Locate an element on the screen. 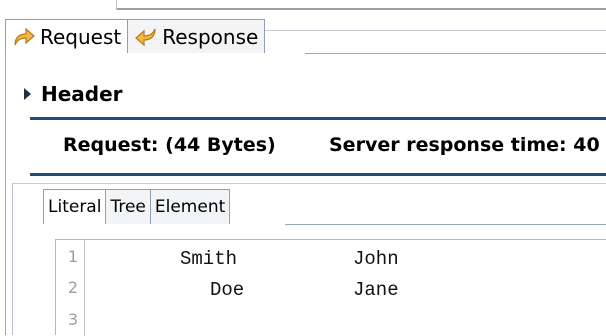 Image resolution: width=606 pixels, height=336 pixels. main-tab-bar: Request Response is located at coordinates (135, 36).